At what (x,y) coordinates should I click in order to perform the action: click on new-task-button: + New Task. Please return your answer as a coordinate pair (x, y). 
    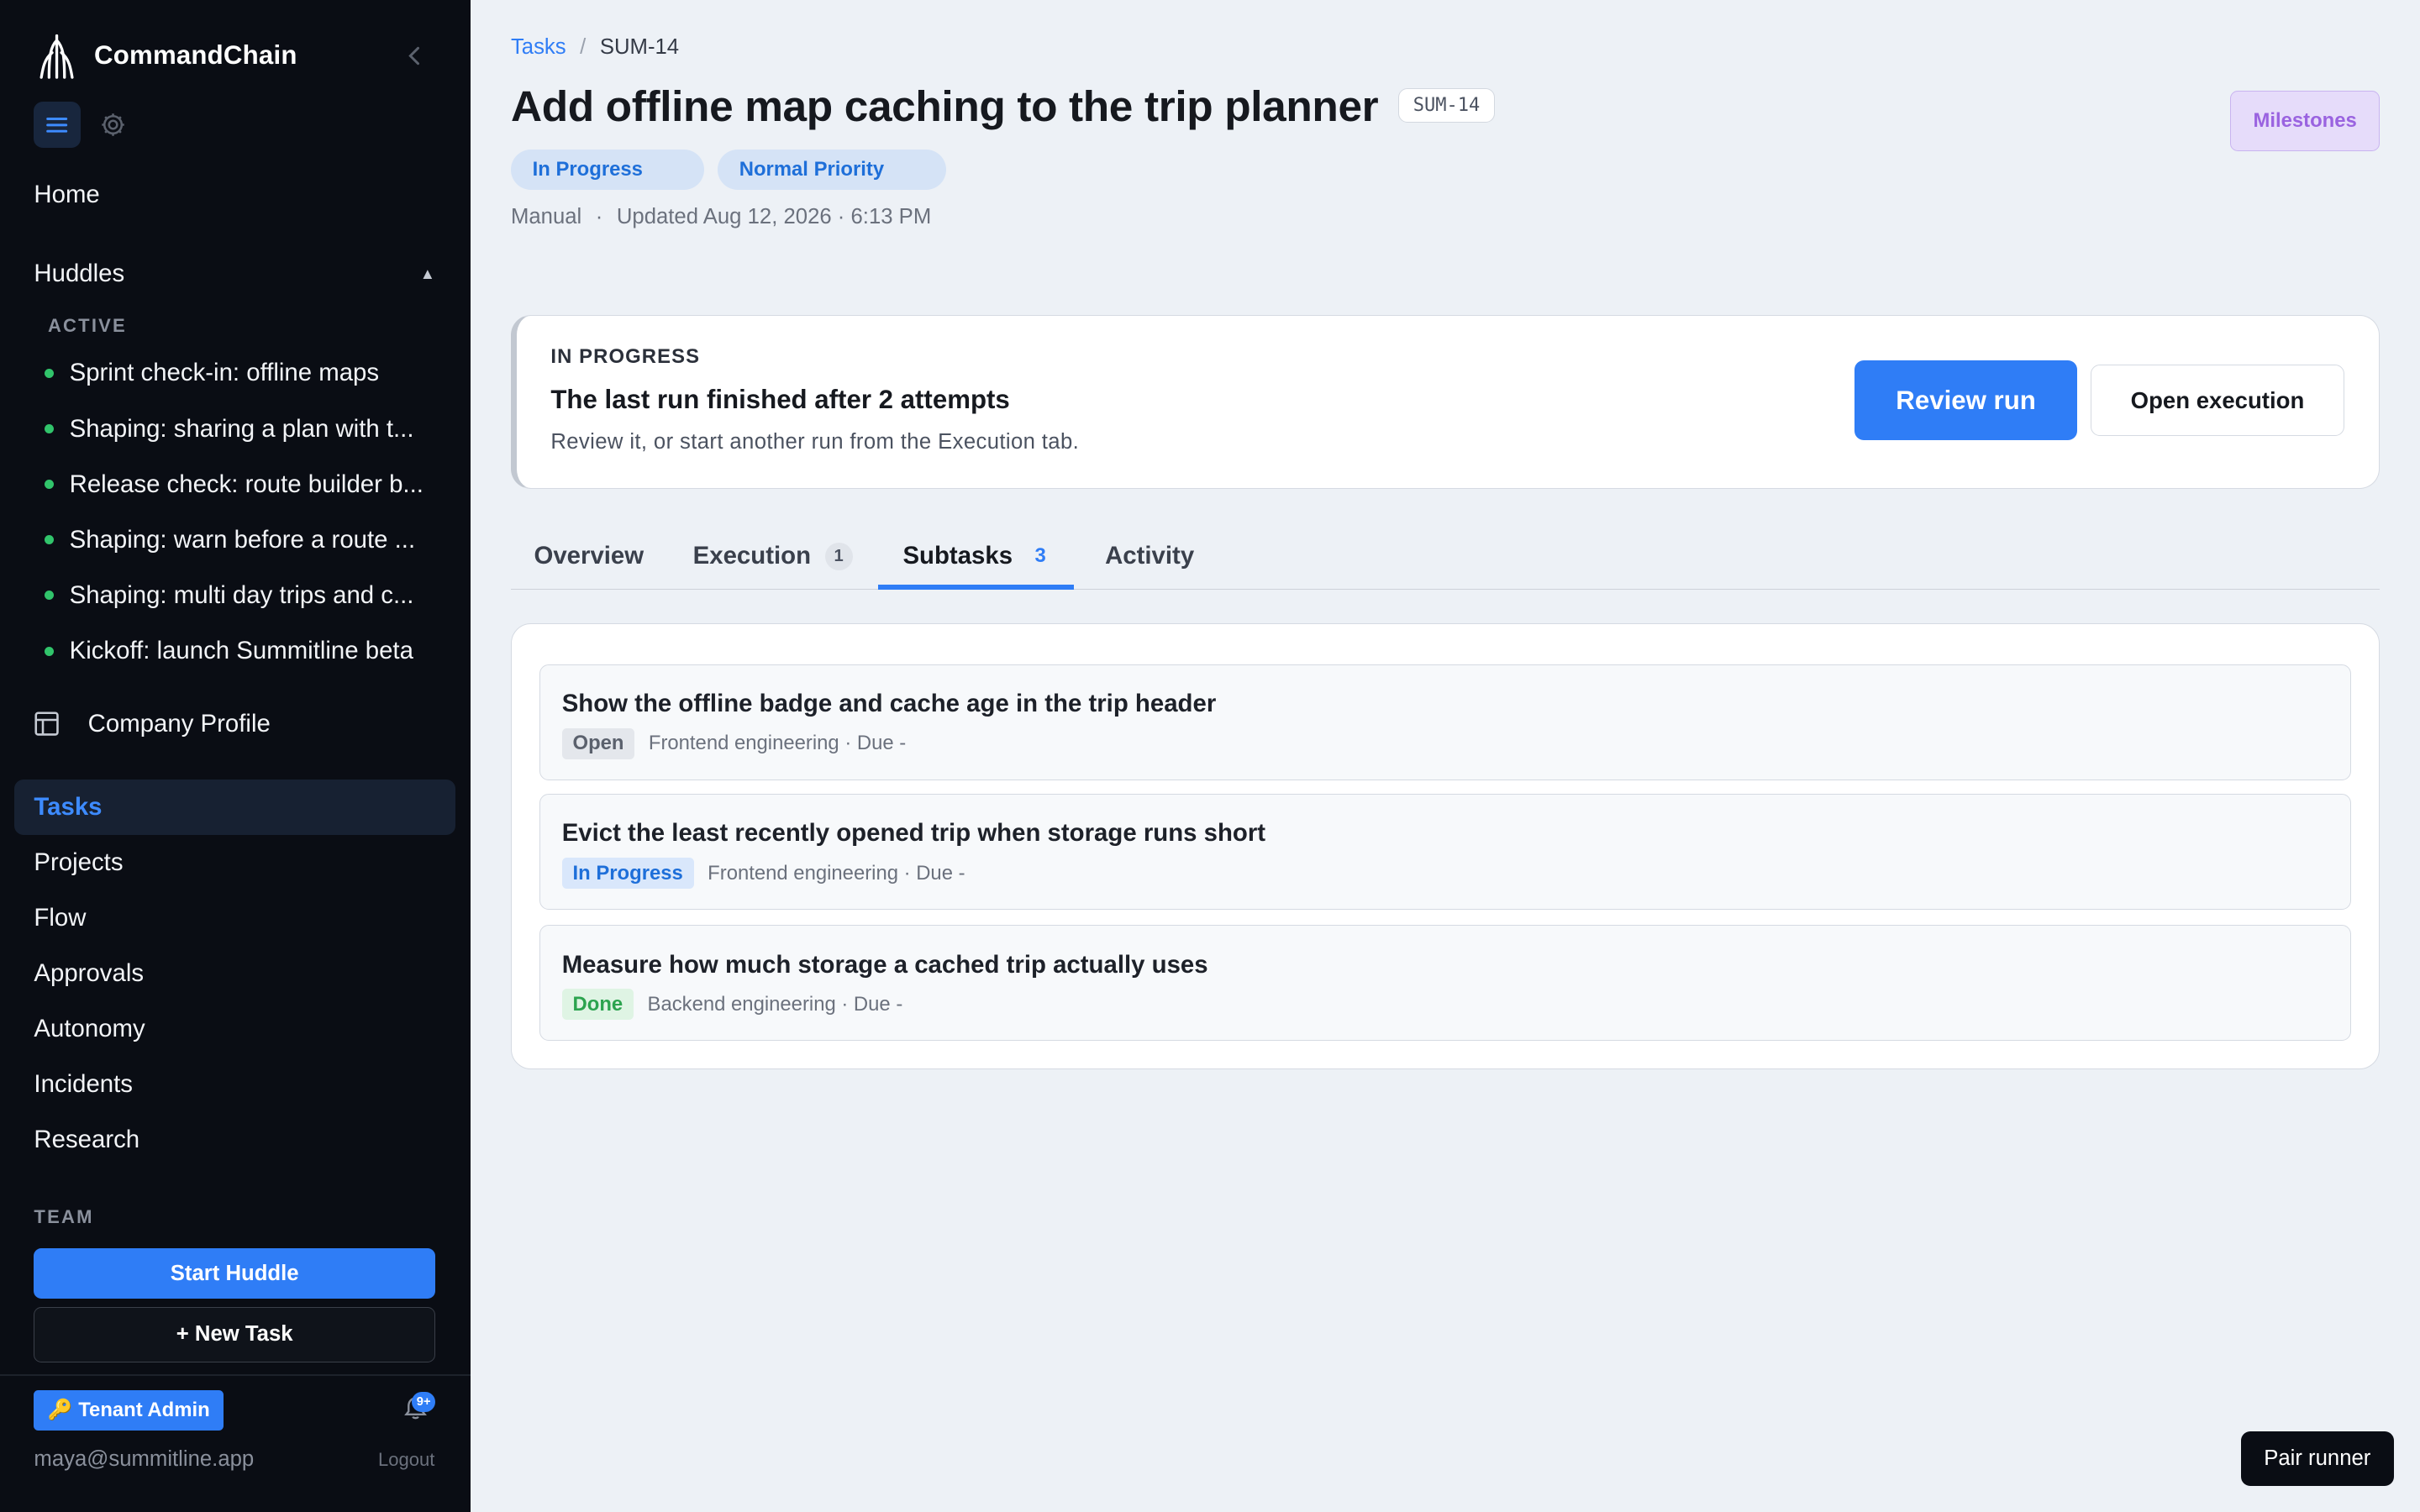
    Looking at the image, I should click on (234, 1334).